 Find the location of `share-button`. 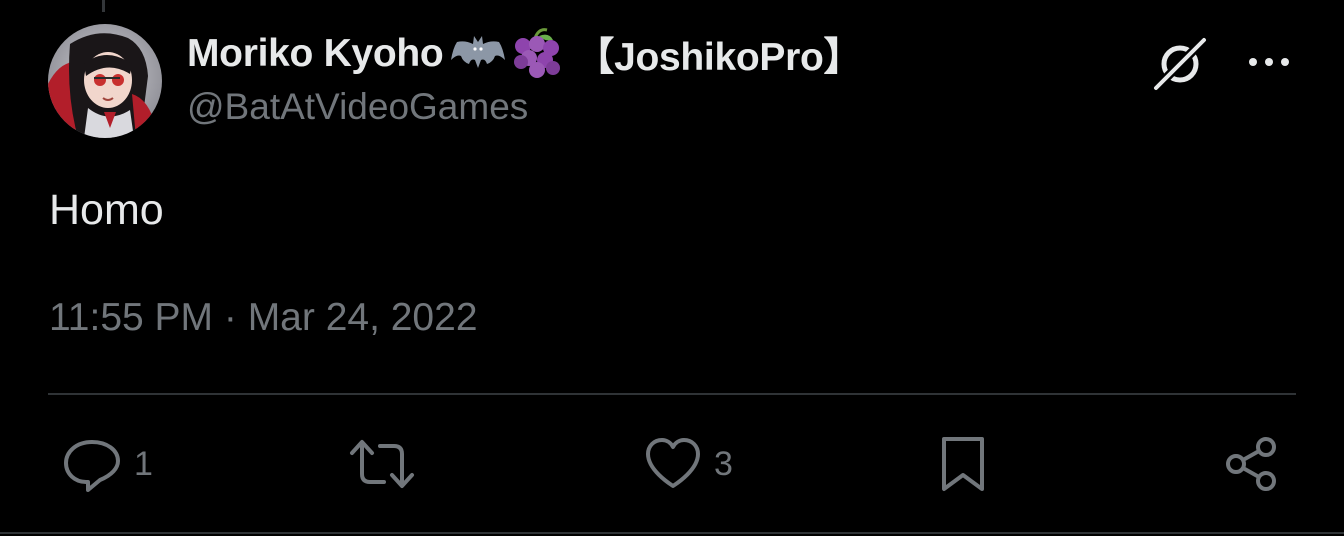

share-button is located at coordinates (1252, 464).